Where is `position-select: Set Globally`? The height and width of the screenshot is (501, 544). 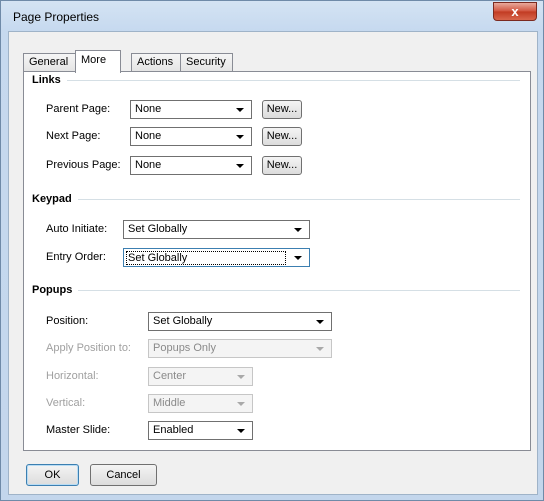
position-select: Set Globally is located at coordinates (240, 321).